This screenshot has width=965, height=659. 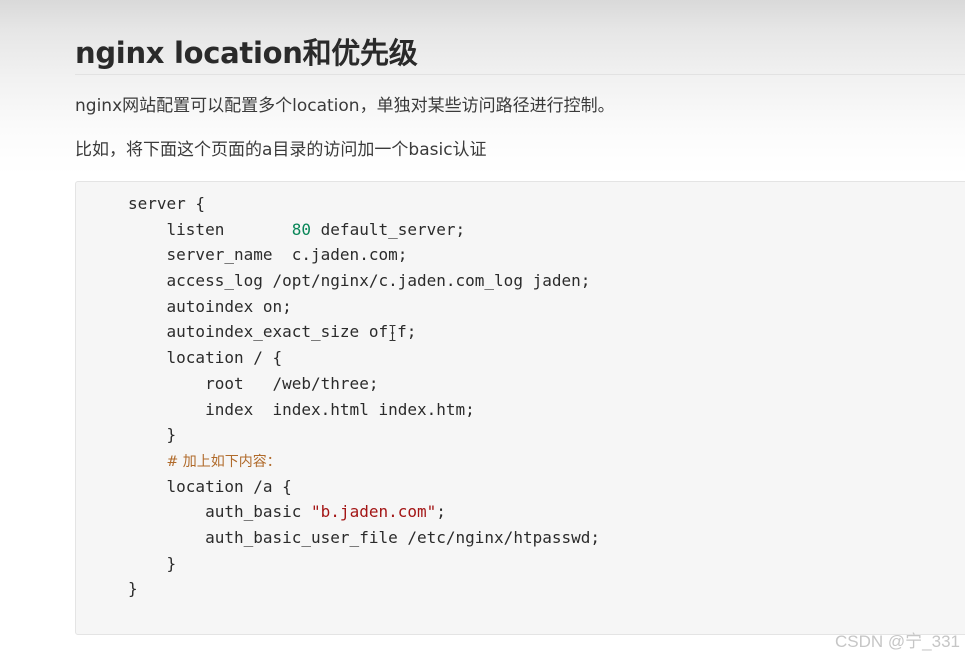 What do you see at coordinates (345, 106) in the screenshot?
I see `intro-paragraph: nginx网站配置可以配置多个location，单独对某些访问路径进行控制。` at bounding box center [345, 106].